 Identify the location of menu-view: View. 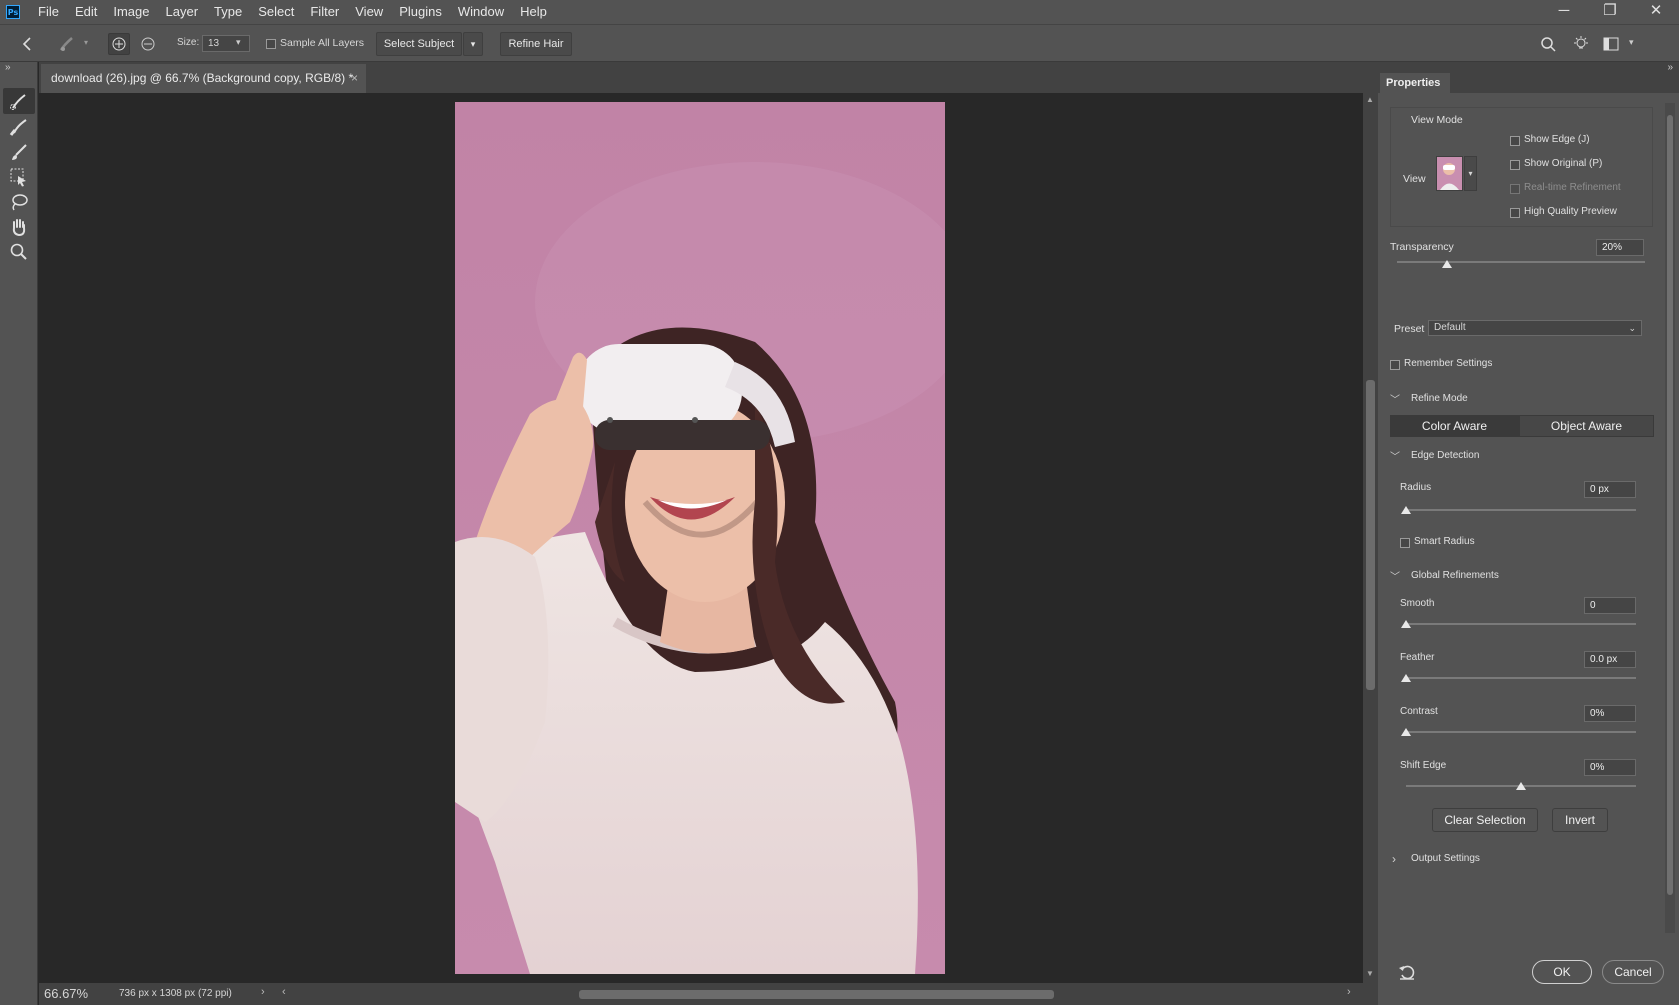
(369, 12).